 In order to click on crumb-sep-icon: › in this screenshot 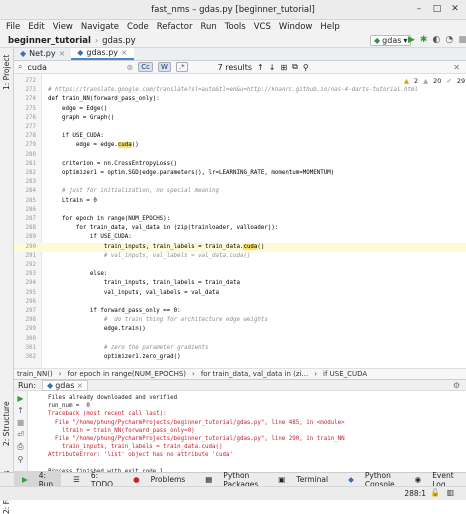, I will do `click(316, 374)`.